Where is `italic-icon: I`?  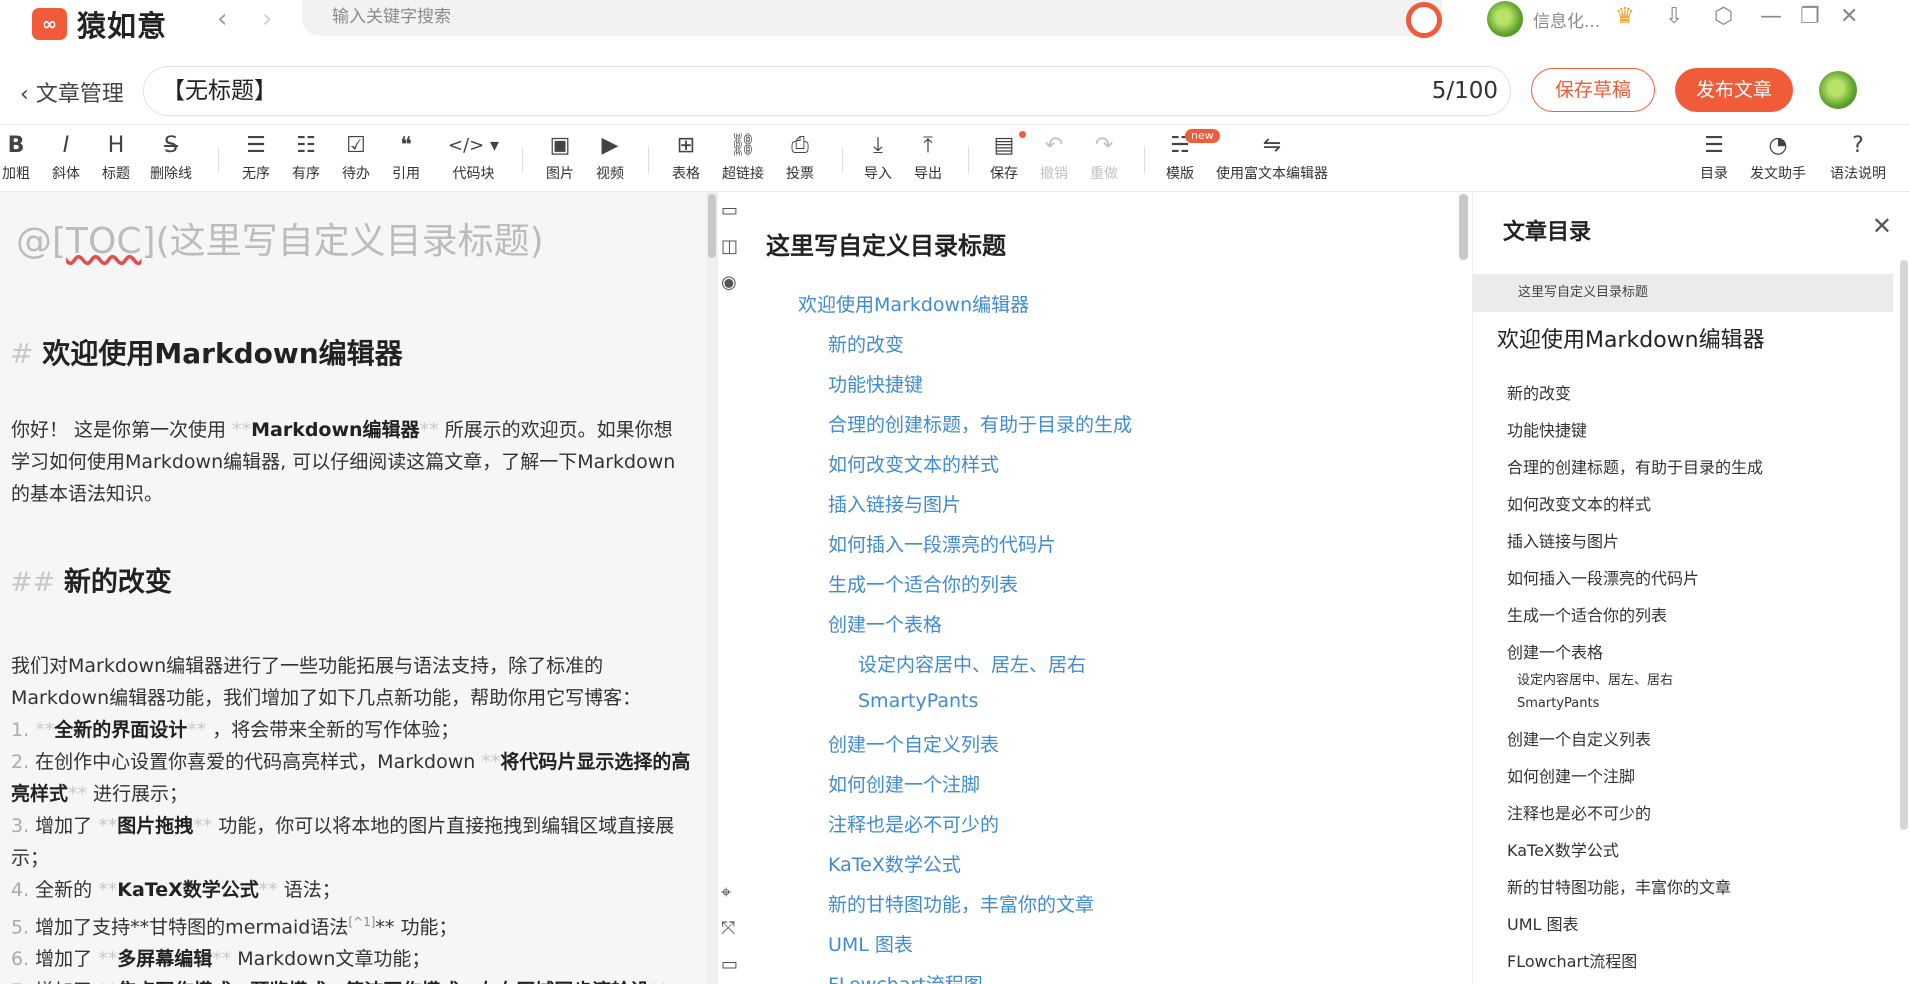
italic-icon: I is located at coordinates (66, 145).